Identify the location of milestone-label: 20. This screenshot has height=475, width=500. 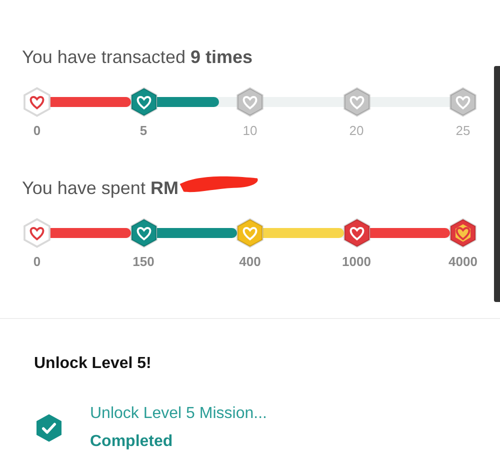
(356, 131).